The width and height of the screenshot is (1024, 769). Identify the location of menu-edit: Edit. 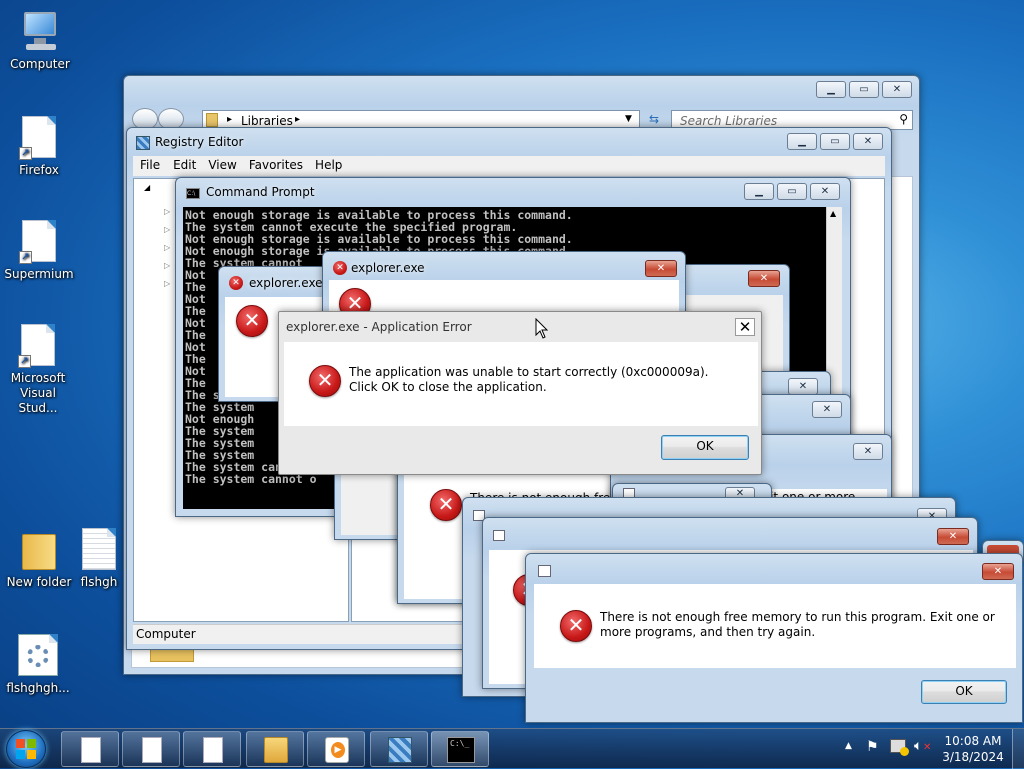
(184, 166).